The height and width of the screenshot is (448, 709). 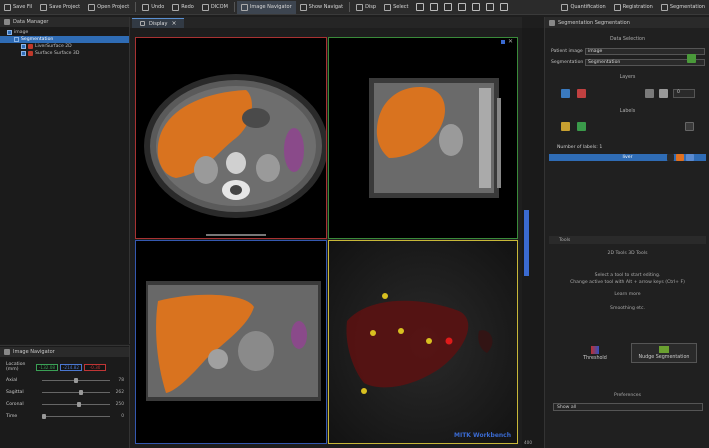 What do you see at coordinates (321, 7) in the screenshot?
I see `show-navigator-button: Show Navigat` at bounding box center [321, 7].